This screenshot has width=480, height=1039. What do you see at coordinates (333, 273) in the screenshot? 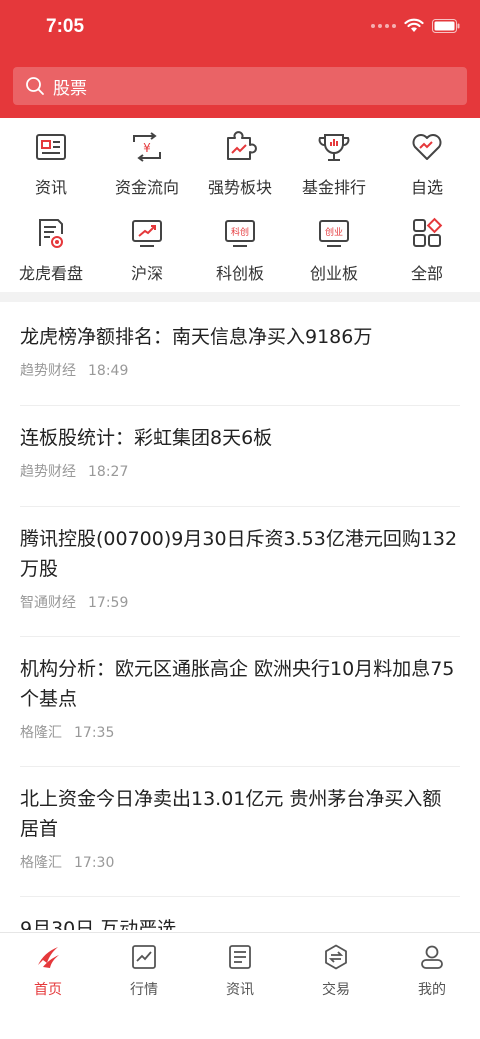
I see `shortcut-label: 创业板` at bounding box center [333, 273].